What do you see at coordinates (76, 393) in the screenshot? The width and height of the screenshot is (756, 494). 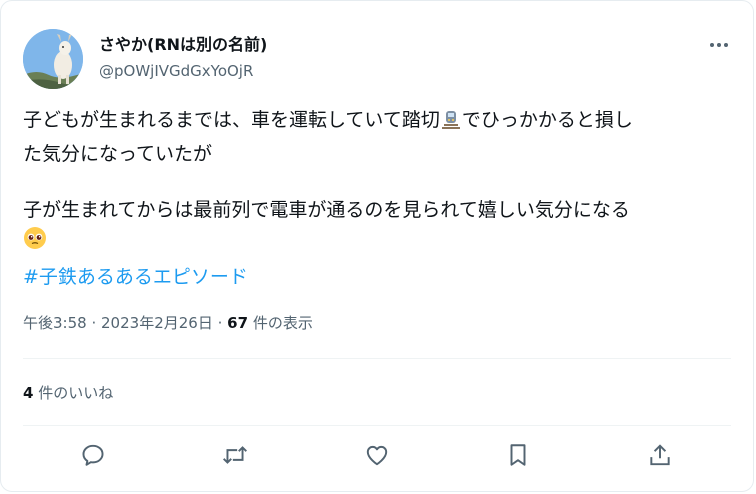 I see `likes-label: 件のいいね` at bounding box center [76, 393].